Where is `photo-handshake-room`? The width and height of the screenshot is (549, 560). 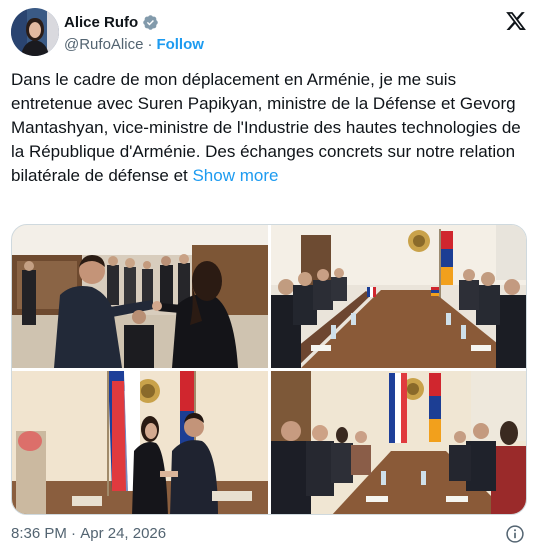 photo-handshake-room is located at coordinates (140, 296).